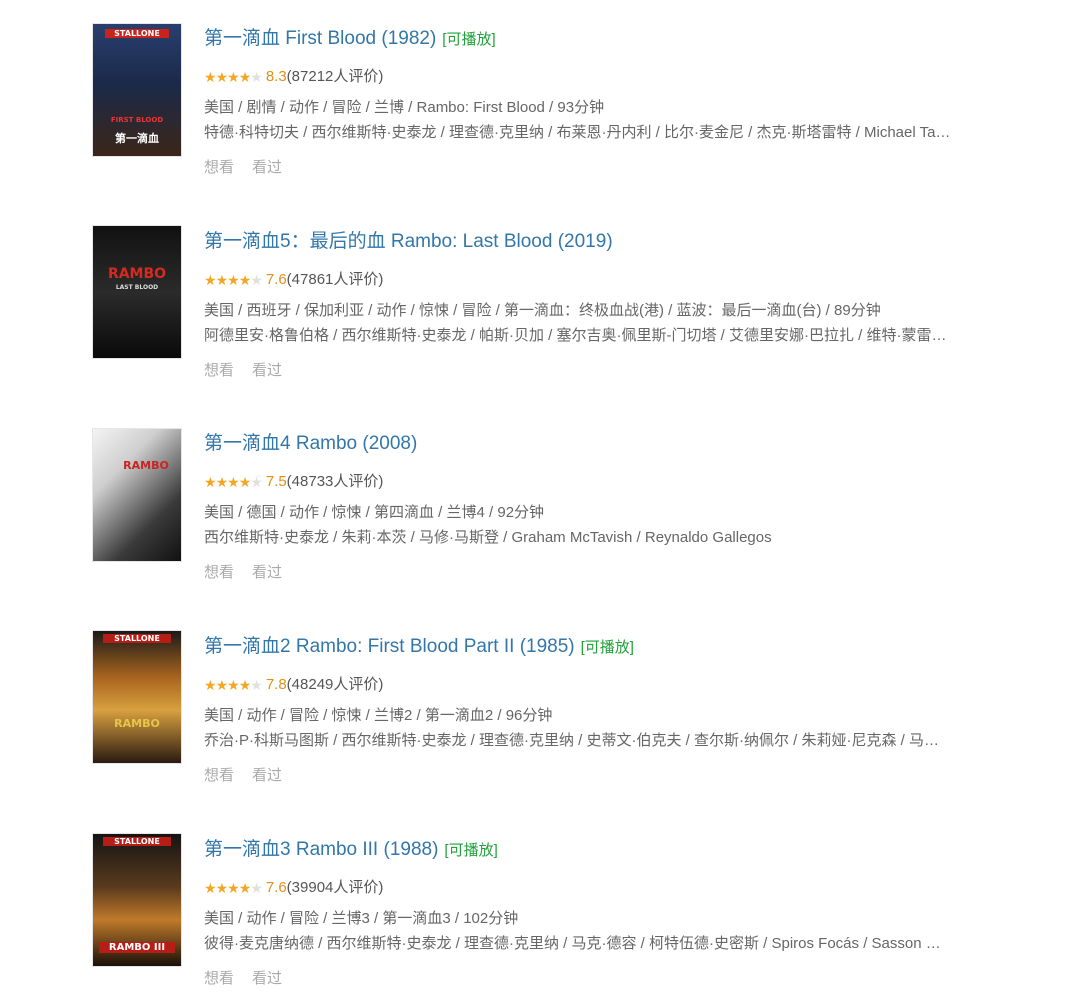 The height and width of the screenshot is (1008, 1080). What do you see at coordinates (276, 76) in the screenshot?
I see `rating-score: 8.3` at bounding box center [276, 76].